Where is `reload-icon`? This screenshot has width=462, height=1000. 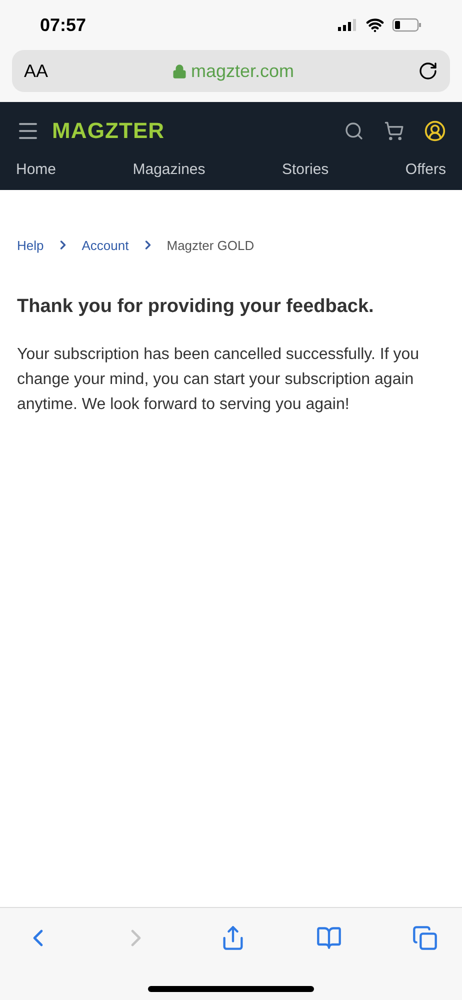 reload-icon is located at coordinates (428, 71).